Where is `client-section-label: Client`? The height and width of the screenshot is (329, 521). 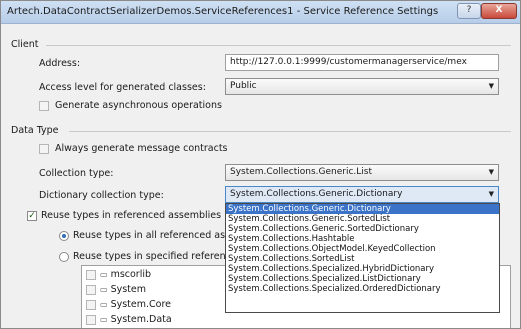 client-section-label: Client is located at coordinates (25, 44).